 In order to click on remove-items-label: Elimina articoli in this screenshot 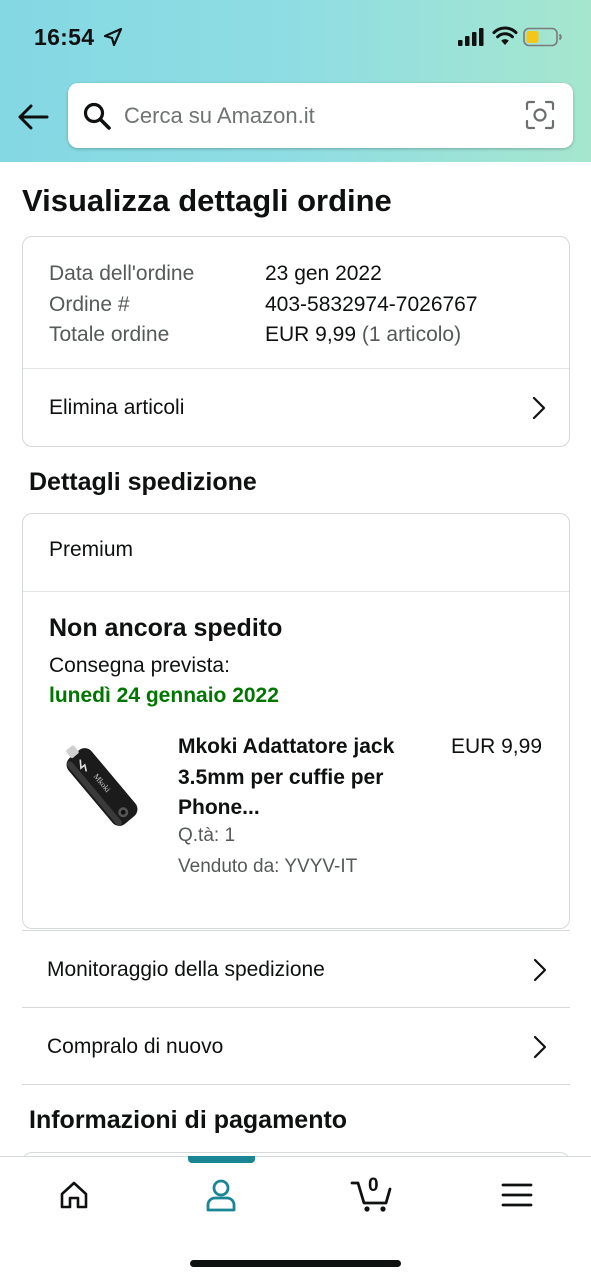, I will do `click(117, 407)`.